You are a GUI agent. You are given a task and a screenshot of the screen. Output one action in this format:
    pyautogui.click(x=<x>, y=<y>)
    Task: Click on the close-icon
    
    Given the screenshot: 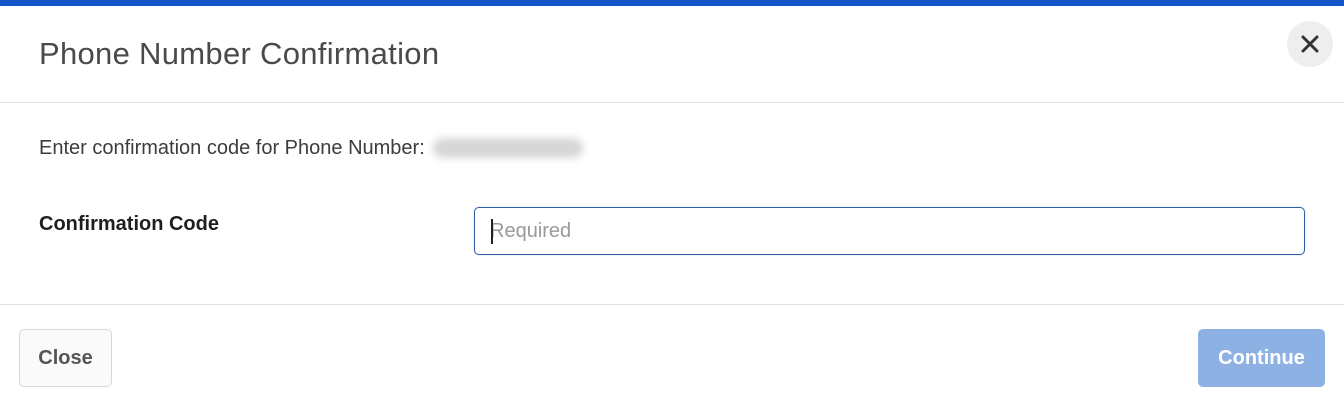 What is the action you would take?
    pyautogui.click(x=1310, y=44)
    